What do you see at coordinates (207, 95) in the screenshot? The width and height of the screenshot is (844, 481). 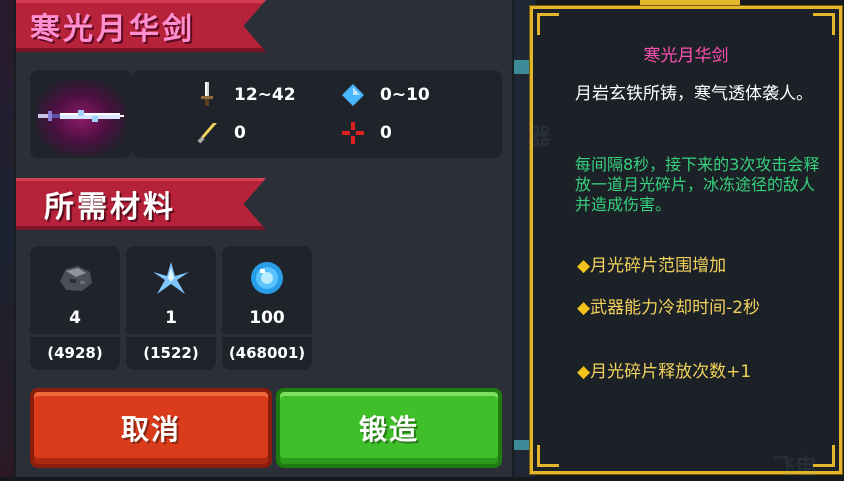 I see `dagger-icon` at bounding box center [207, 95].